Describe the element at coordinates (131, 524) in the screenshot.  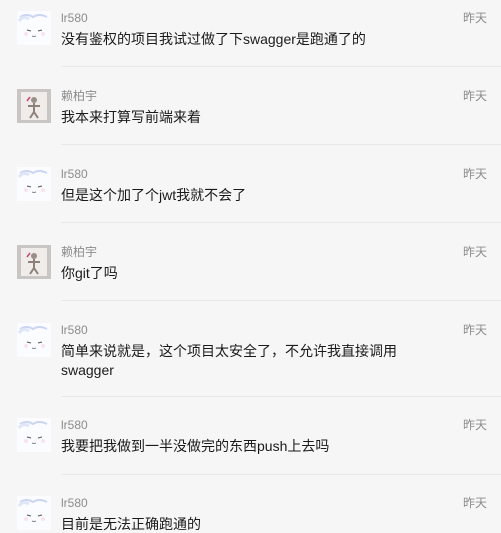
I see `message-text: 目前是无法正确跑通的` at that location.